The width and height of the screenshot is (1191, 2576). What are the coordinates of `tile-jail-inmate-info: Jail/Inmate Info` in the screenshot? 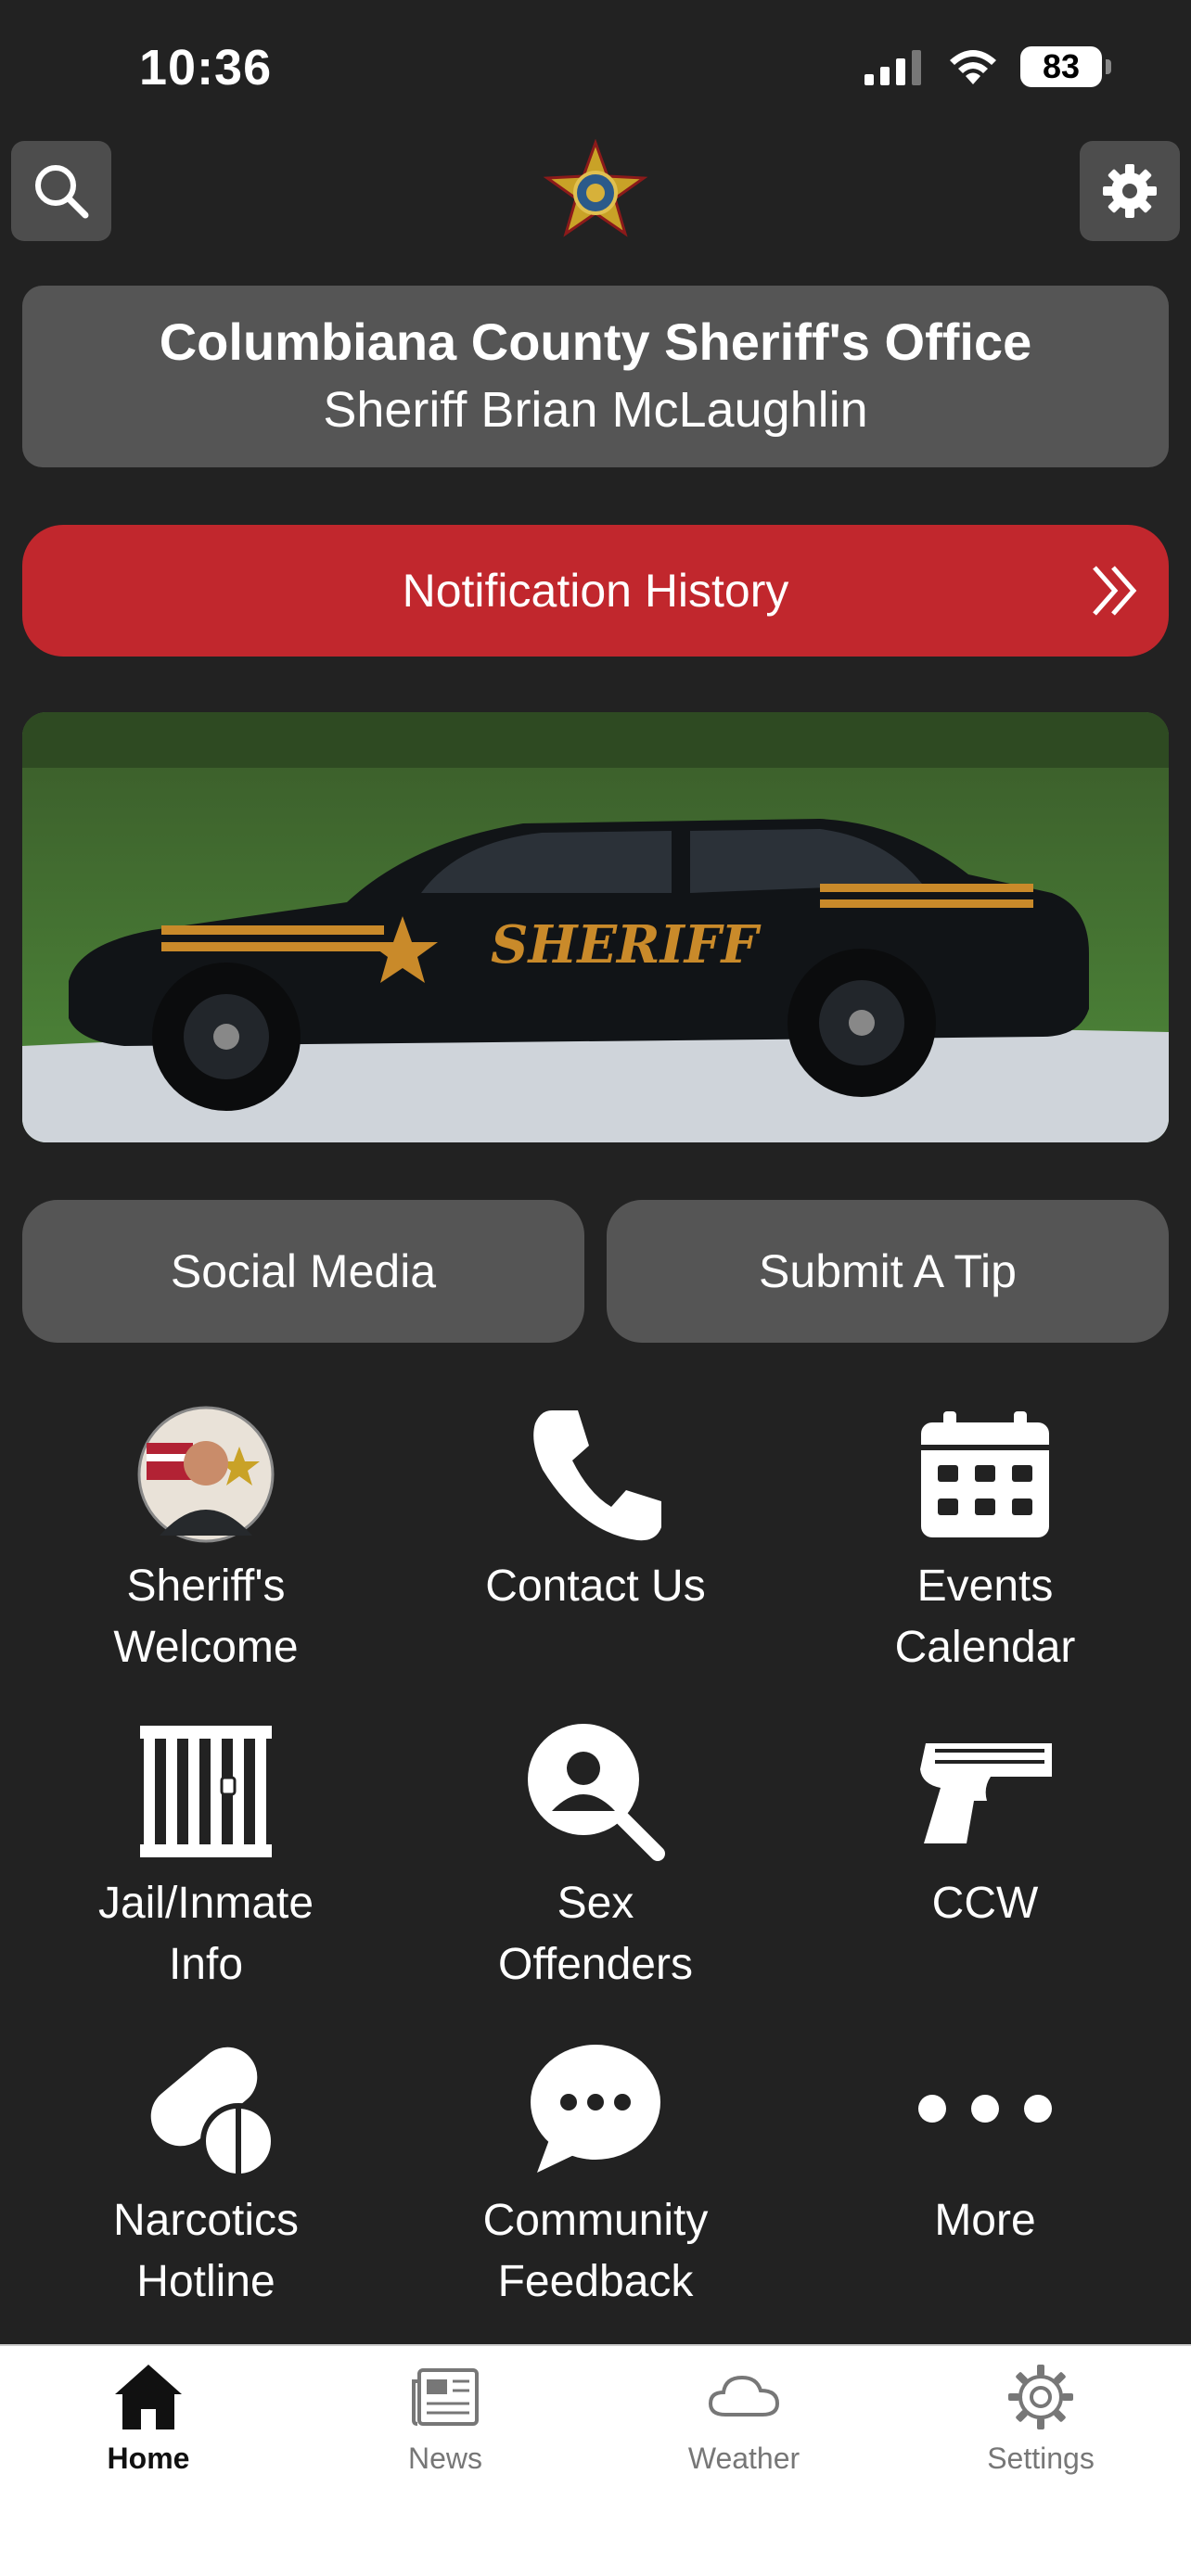 It's located at (205, 1856).